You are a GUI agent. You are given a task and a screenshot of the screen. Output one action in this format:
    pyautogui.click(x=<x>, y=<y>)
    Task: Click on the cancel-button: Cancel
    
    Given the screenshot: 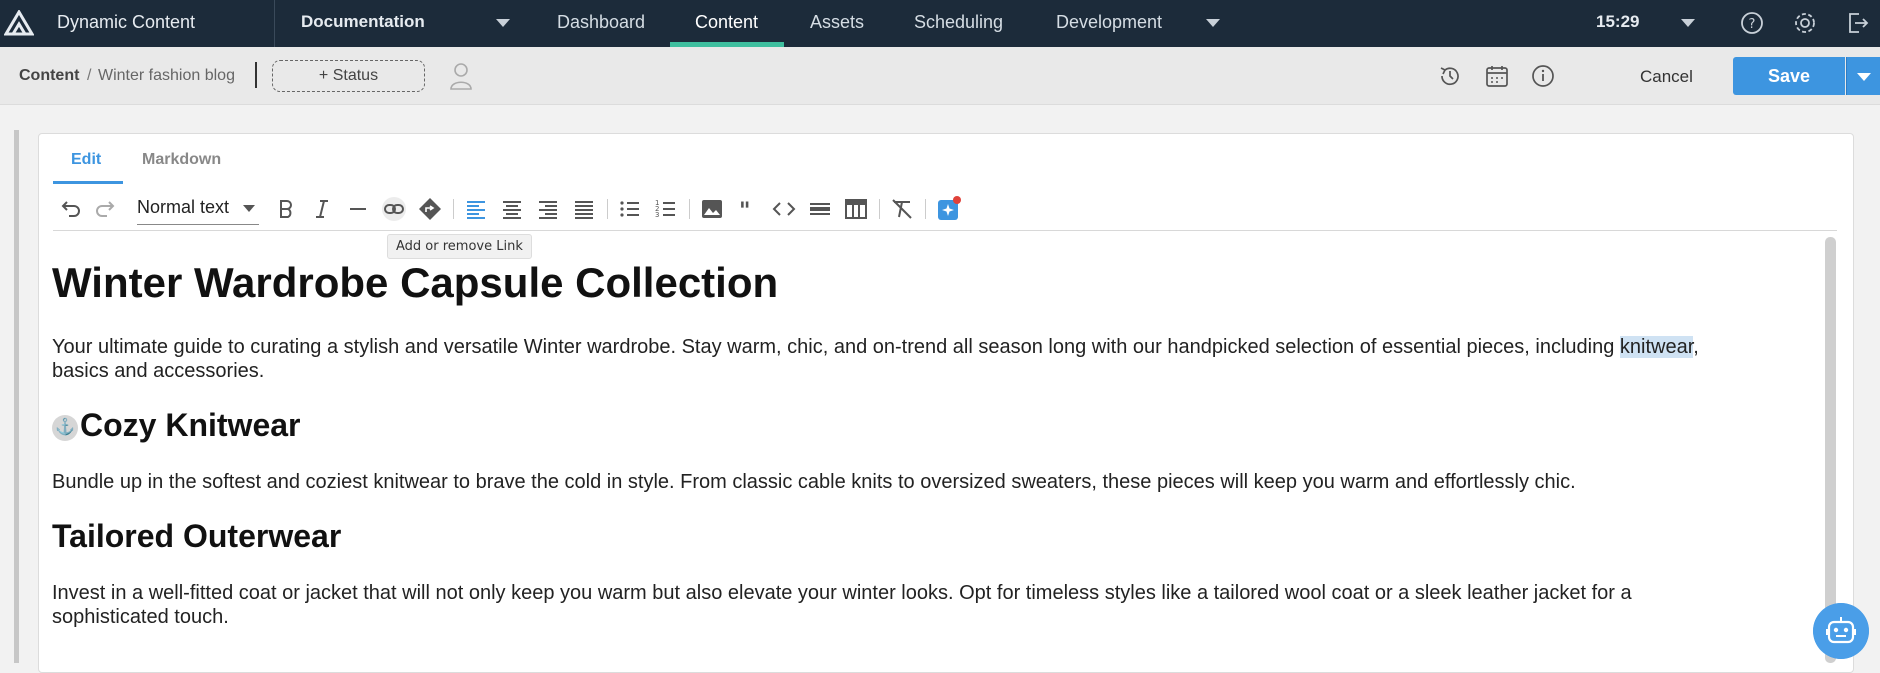 What is the action you would take?
    pyautogui.click(x=1666, y=77)
    